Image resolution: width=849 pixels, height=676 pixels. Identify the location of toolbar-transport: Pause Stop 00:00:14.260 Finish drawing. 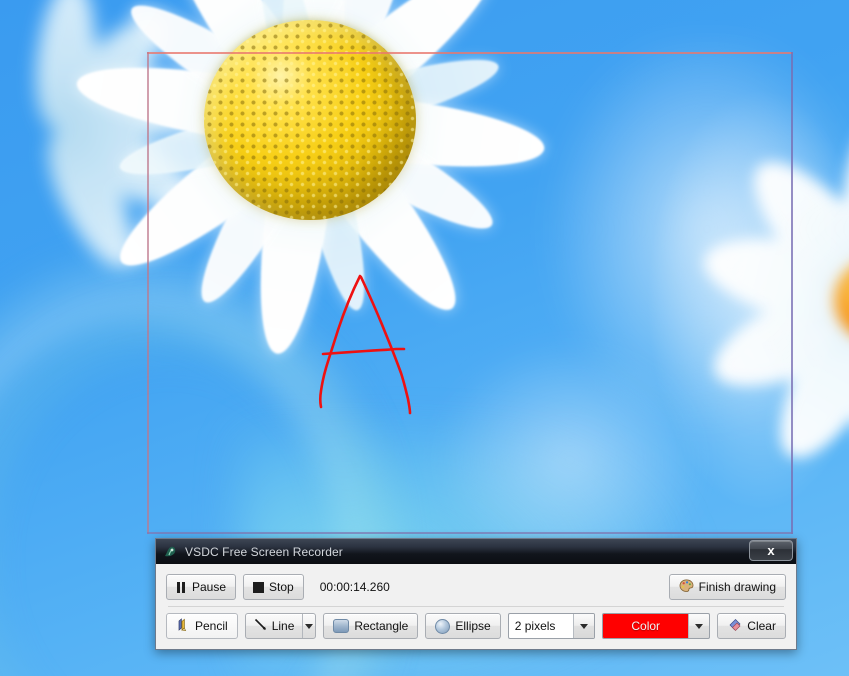
(476, 585).